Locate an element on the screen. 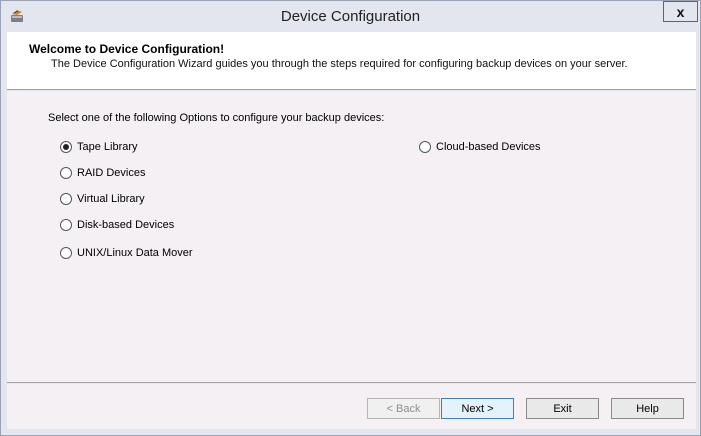 This screenshot has width=701, height=436. option-label: Disk-based Devices is located at coordinates (126, 225).